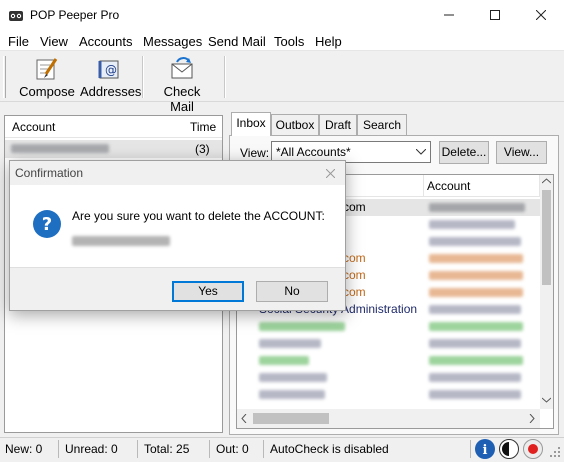  Describe the element at coordinates (75, 15) in the screenshot. I see `window-title: POP Peeper Pro` at that location.